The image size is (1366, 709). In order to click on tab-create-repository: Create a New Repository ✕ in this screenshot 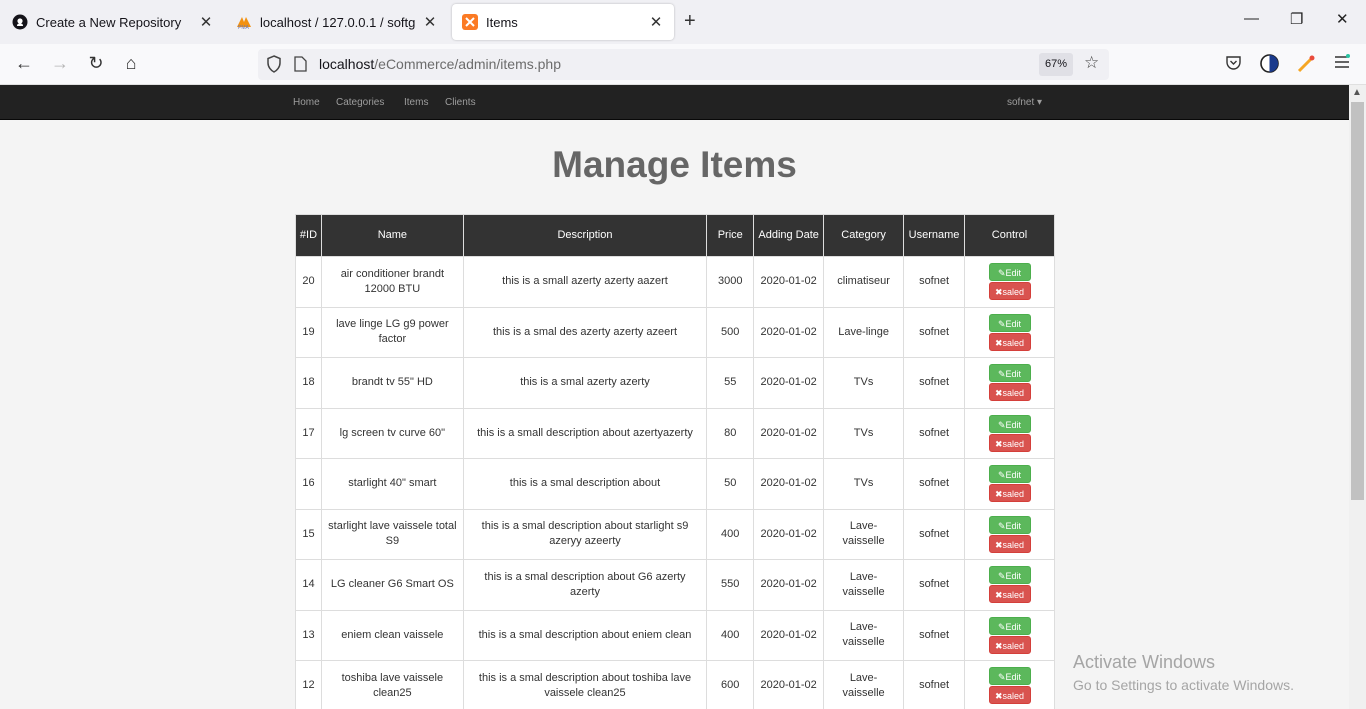, I will do `click(113, 22)`.